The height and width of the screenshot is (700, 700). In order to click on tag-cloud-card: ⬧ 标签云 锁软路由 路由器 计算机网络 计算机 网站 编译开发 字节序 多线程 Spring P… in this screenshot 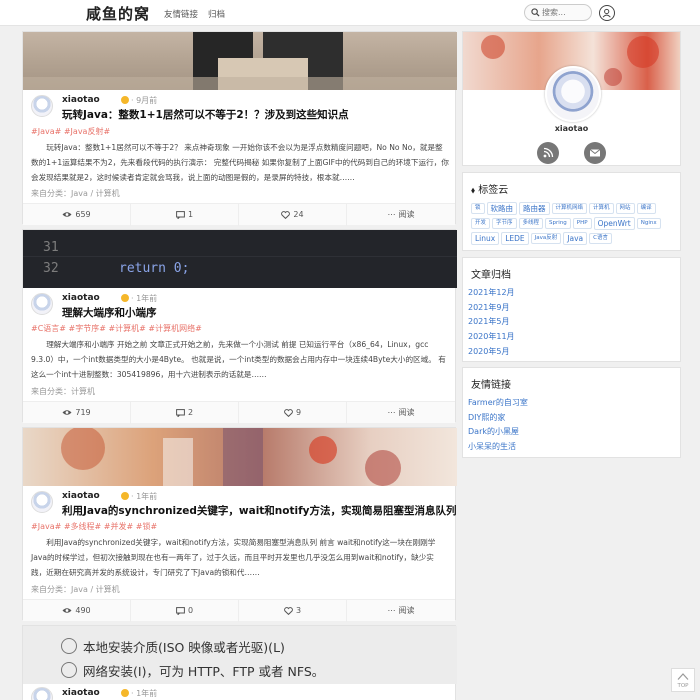, I will do `click(571, 211)`.